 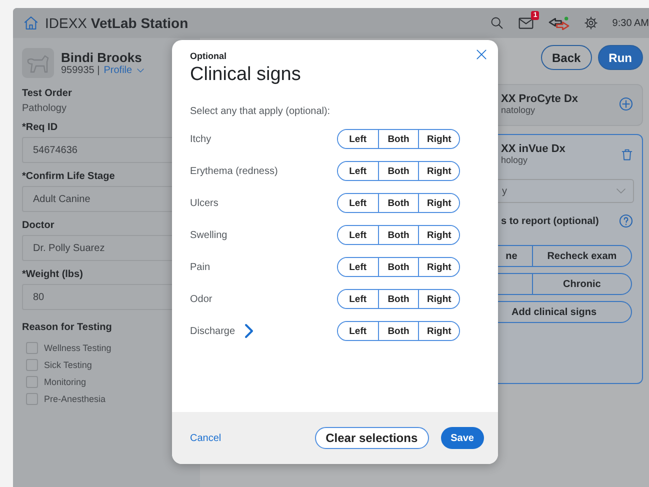 I want to click on chevron-right-icon, so click(x=249, y=331).